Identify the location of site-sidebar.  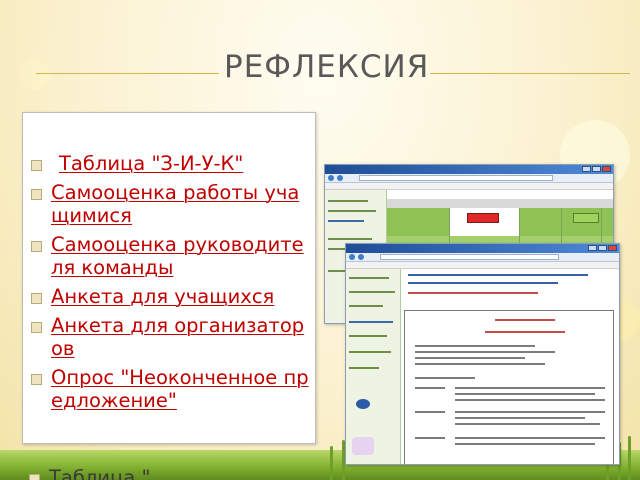
(373, 366).